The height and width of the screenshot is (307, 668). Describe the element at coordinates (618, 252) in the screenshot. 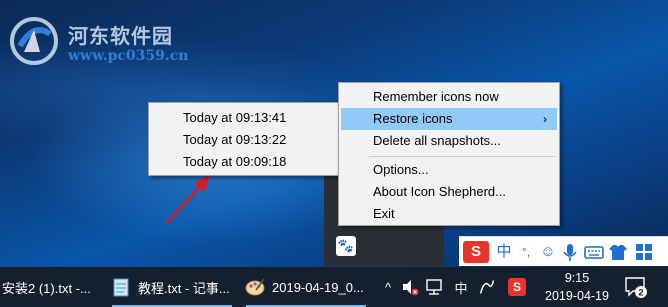

I see `shirt-icon` at that location.